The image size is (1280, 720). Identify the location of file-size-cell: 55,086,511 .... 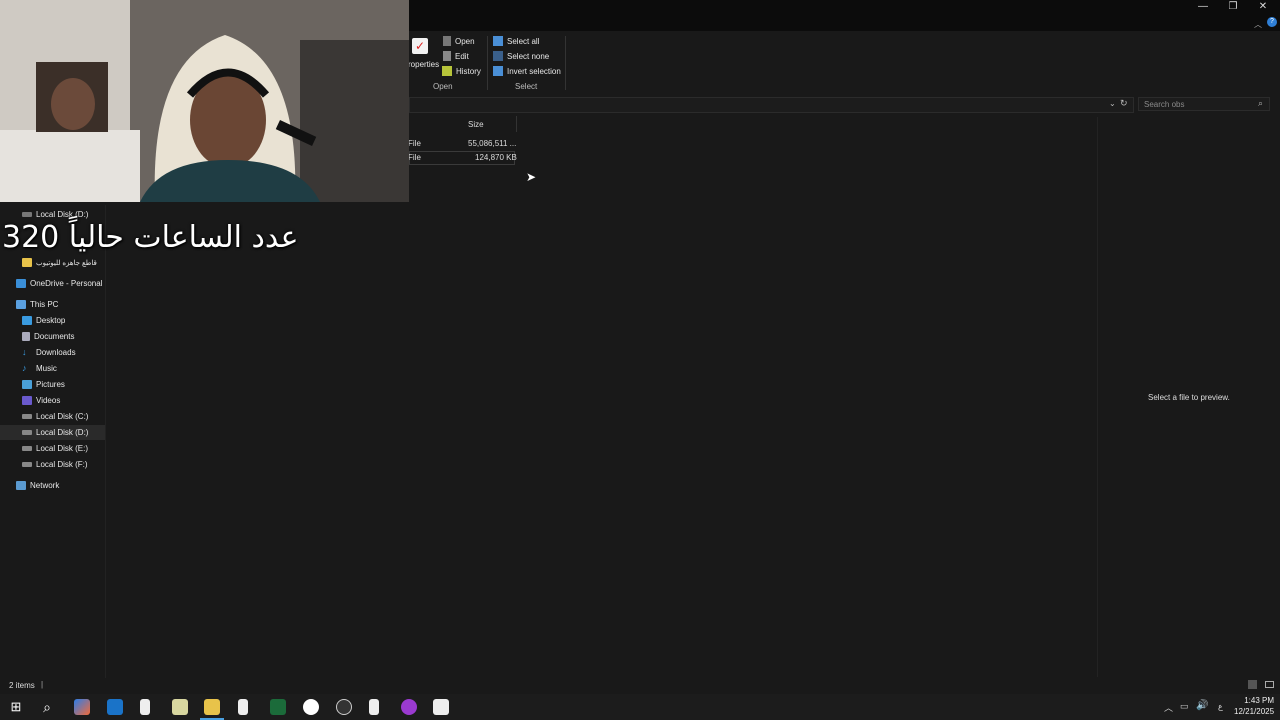
(492, 143).